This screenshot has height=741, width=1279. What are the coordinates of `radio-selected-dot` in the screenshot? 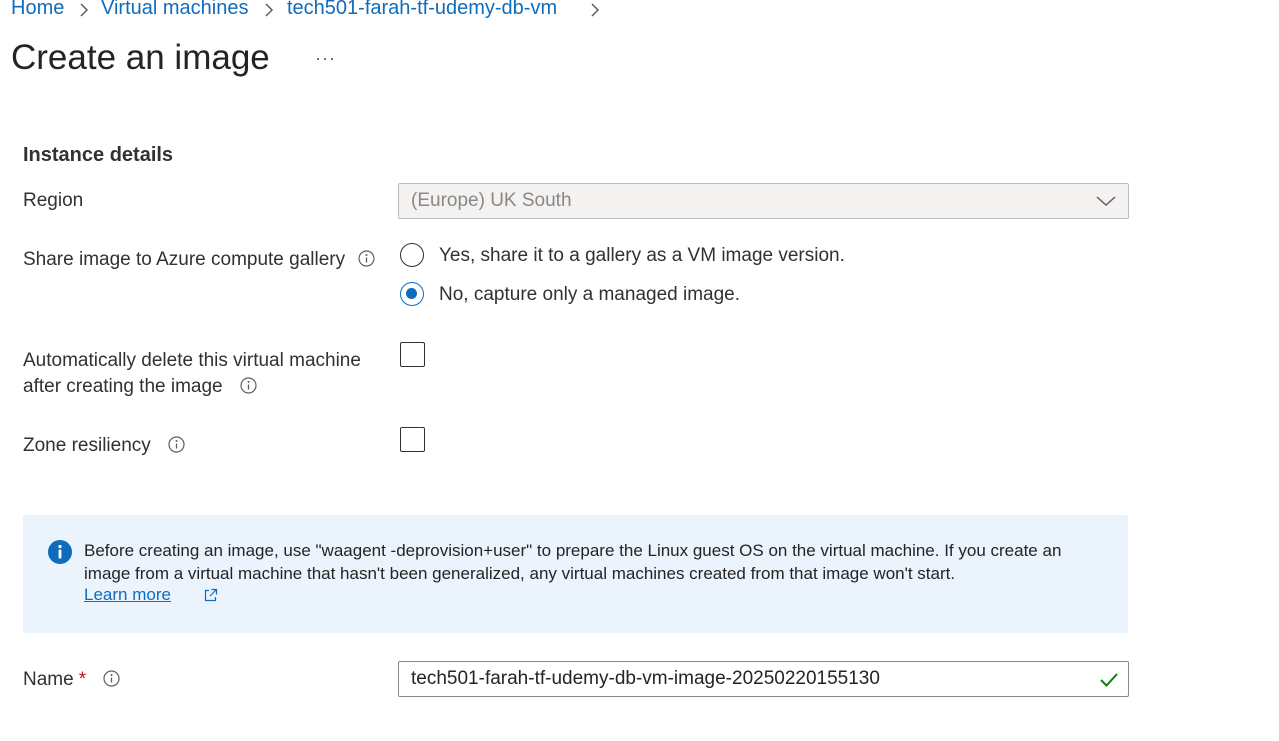 It's located at (411, 293).